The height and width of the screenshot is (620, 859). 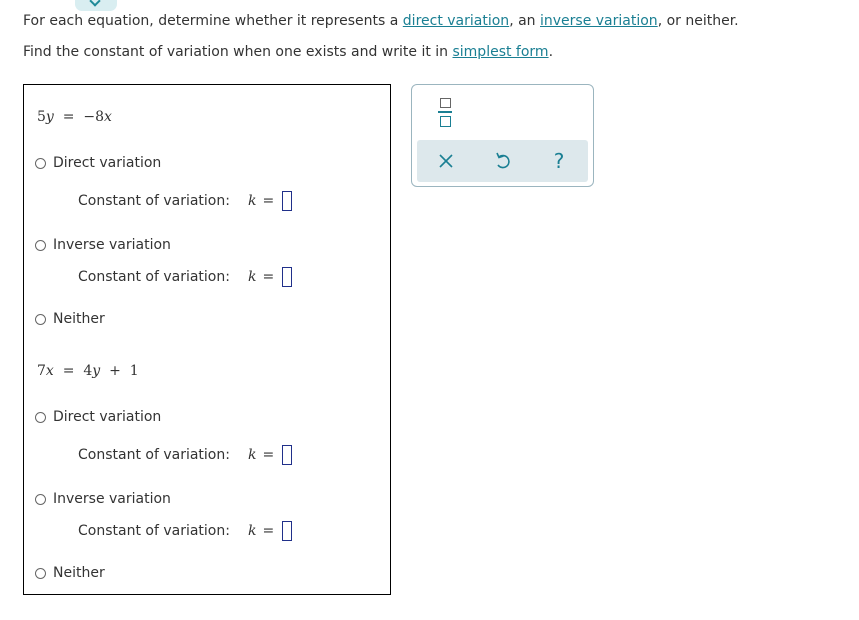 I want to click on simplest-form-link: simplest form, so click(x=500, y=52).